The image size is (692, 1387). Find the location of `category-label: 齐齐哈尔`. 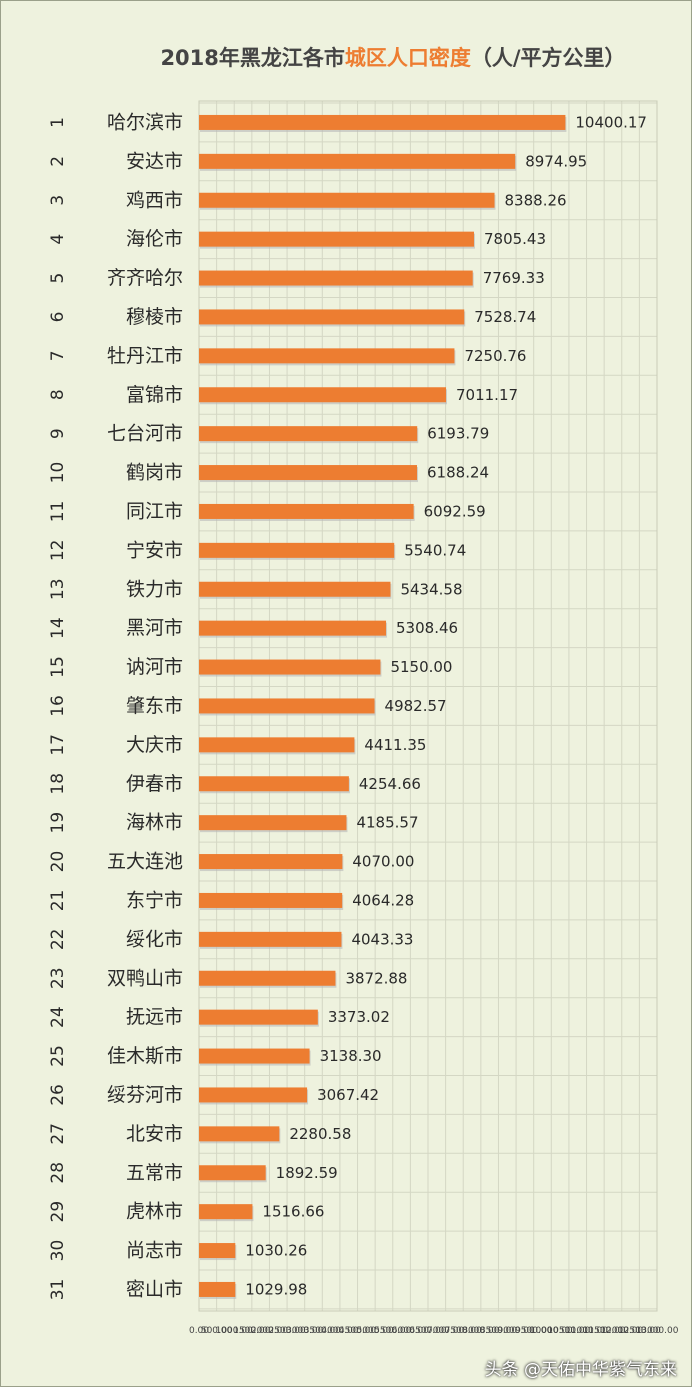

category-label: 齐齐哈尔 is located at coordinates (145, 278).